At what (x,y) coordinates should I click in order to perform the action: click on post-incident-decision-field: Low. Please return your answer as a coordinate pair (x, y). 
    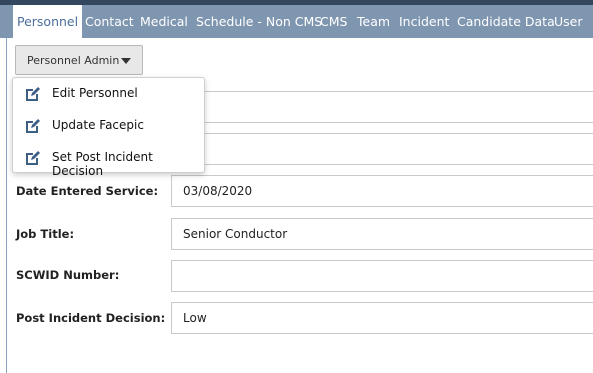
    Looking at the image, I should click on (382, 318).